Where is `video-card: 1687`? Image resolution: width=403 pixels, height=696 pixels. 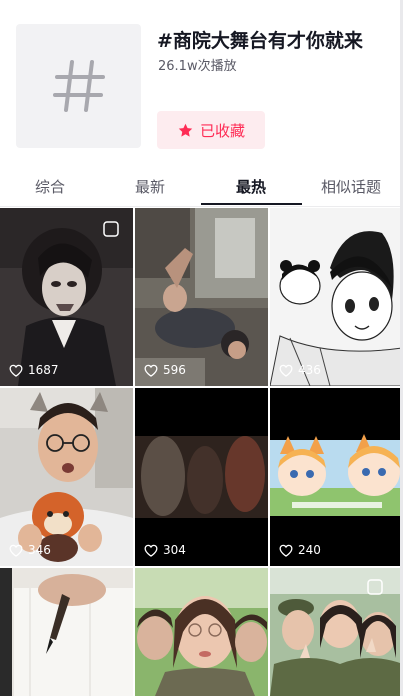 video-card: 1687 is located at coordinates (66, 297).